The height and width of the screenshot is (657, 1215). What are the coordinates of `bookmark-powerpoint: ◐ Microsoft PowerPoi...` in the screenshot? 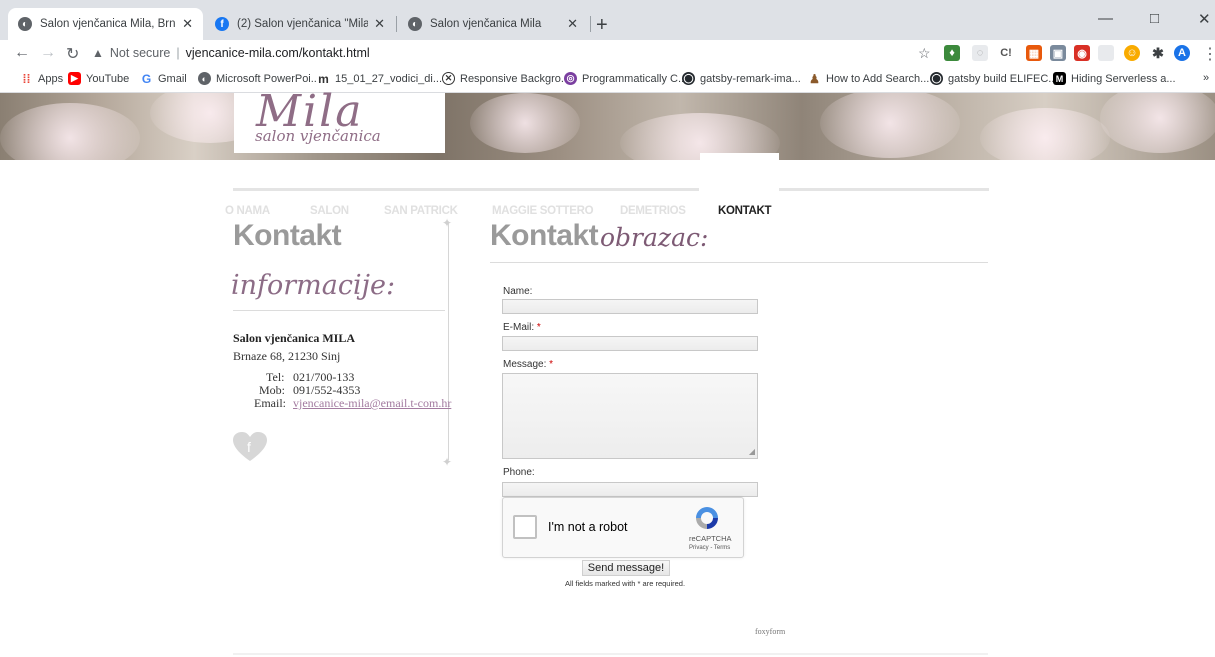 It's located at (259, 78).